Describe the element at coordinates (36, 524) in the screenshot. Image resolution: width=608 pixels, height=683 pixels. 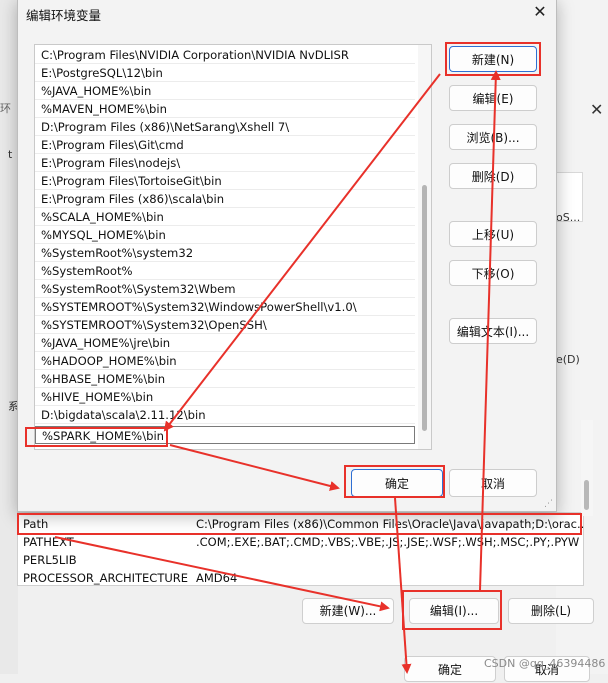
I see `var-name: Path` at that location.